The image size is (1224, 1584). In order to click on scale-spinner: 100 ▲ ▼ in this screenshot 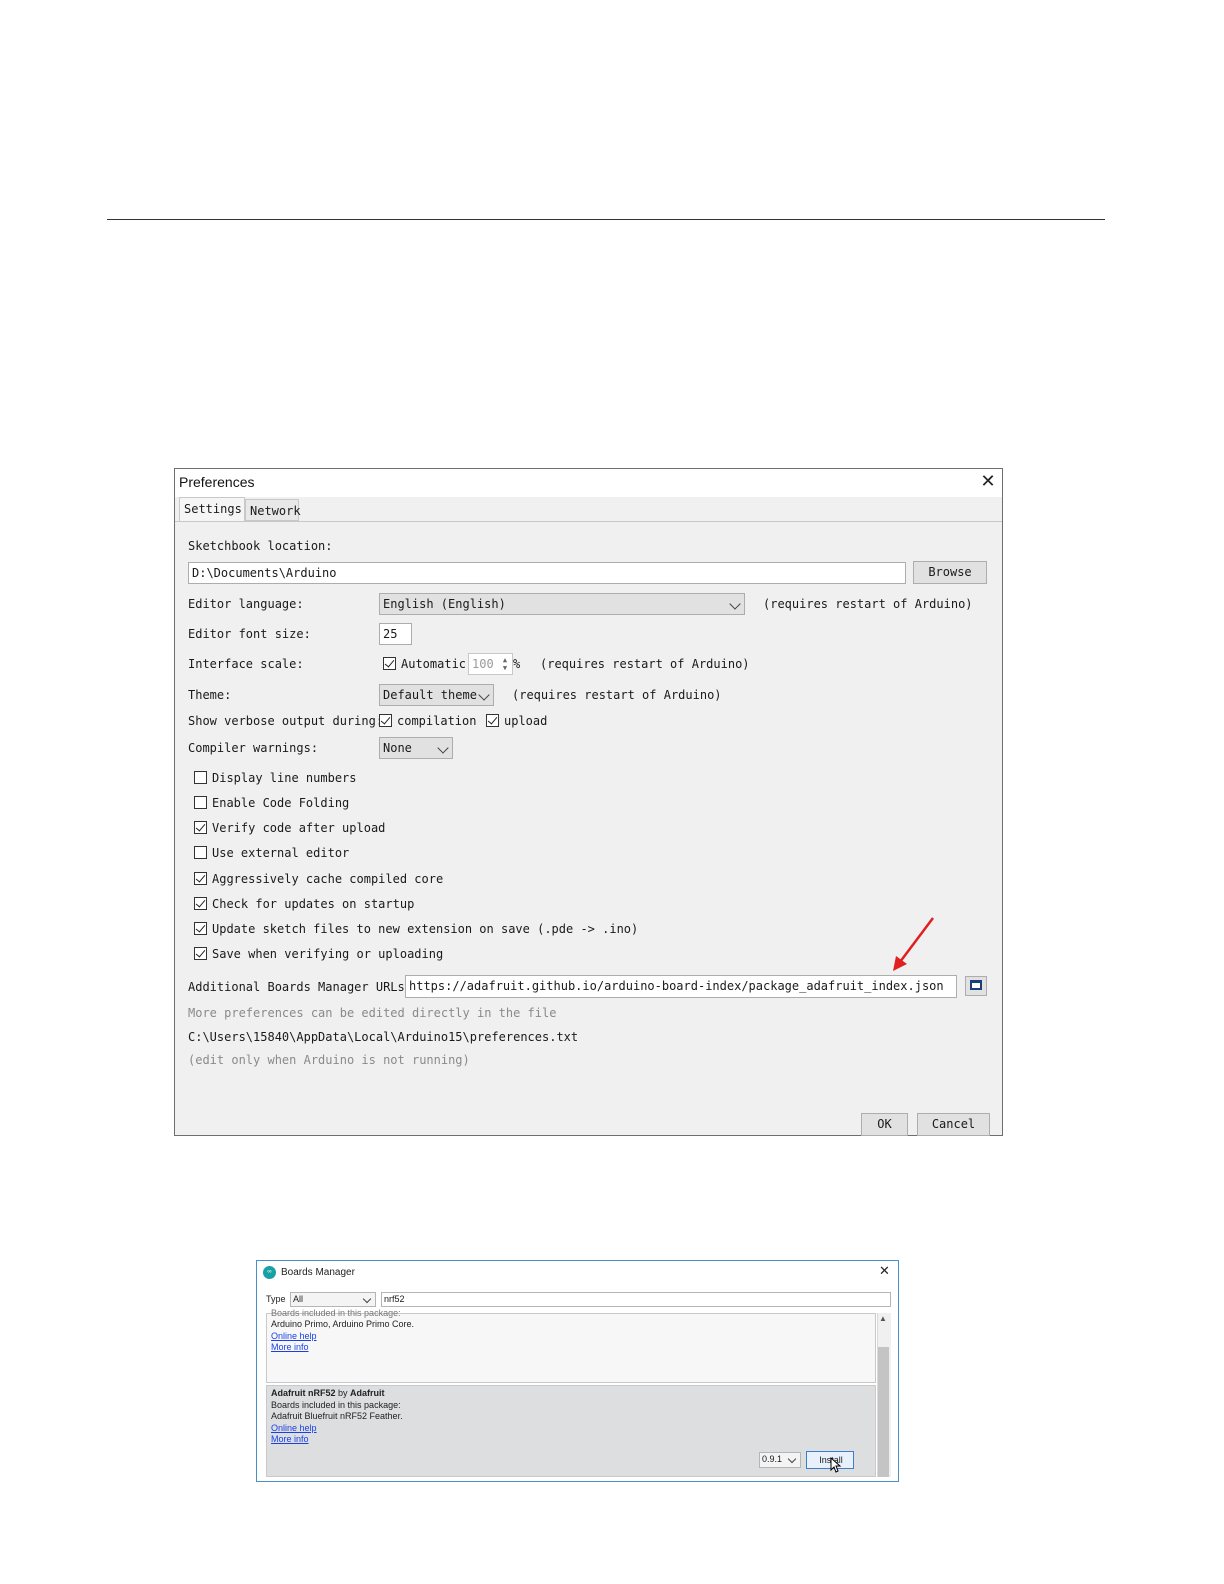, I will do `click(490, 664)`.